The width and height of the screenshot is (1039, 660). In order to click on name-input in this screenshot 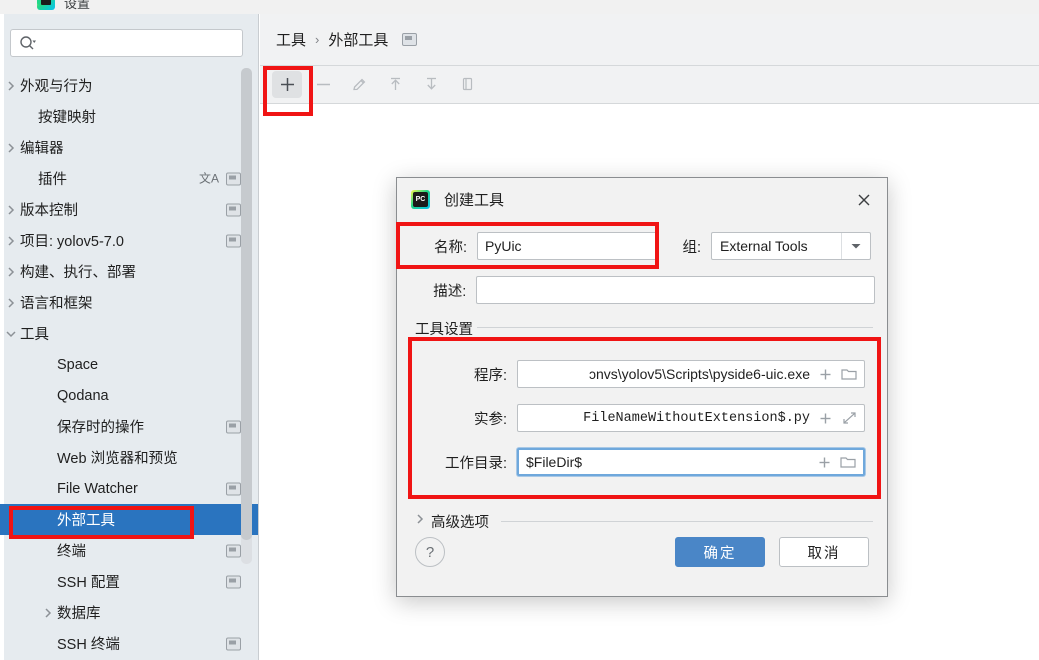, I will do `click(567, 246)`.